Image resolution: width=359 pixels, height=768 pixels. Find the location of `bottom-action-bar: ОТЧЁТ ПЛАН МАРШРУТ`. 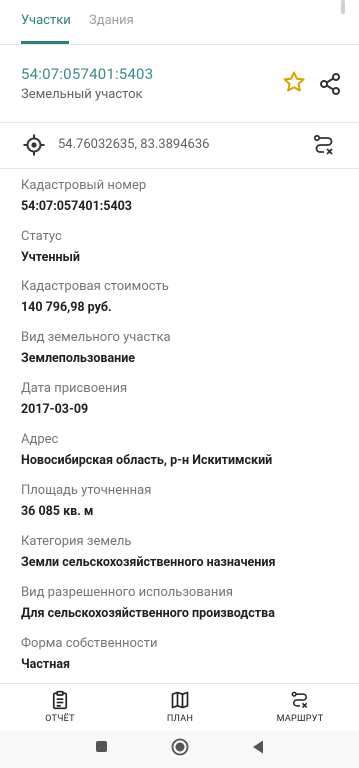

bottom-action-bar: ОТЧЁТ ПЛАН МАРШРУТ is located at coordinates (179, 707).